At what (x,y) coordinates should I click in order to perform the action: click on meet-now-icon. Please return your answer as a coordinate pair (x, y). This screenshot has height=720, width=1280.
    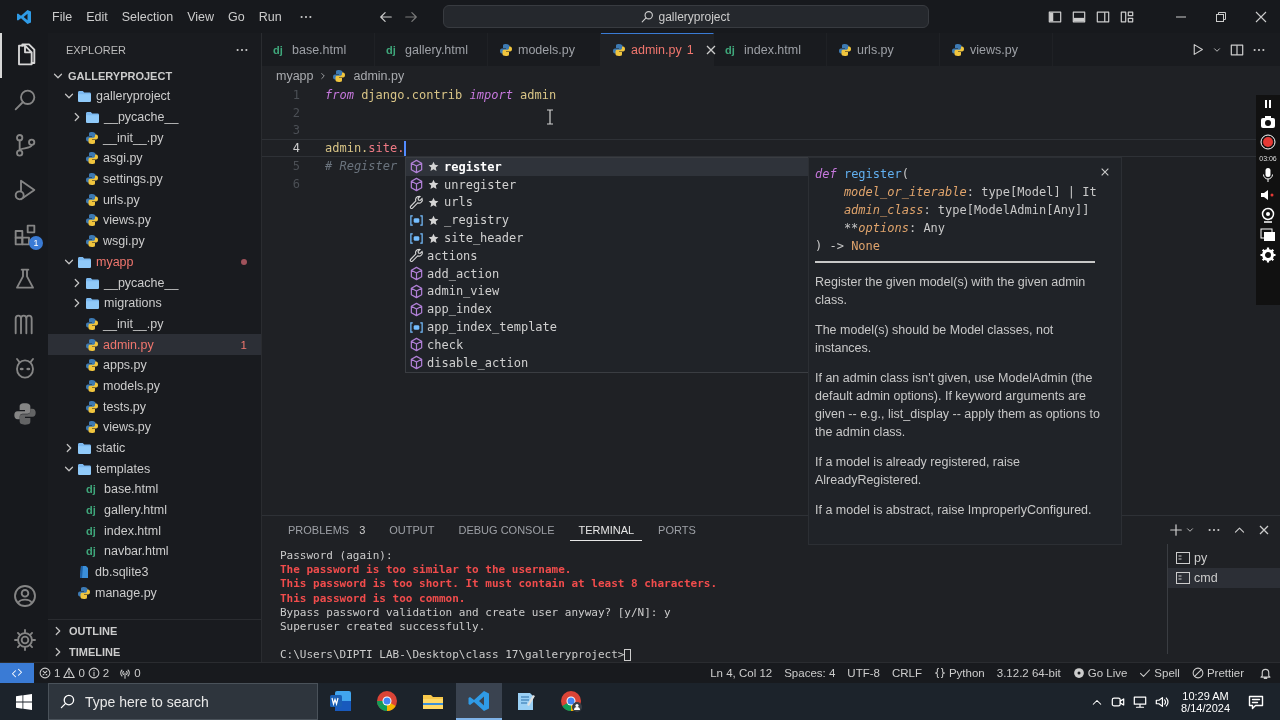
    Looking at the image, I should click on (1118, 701).